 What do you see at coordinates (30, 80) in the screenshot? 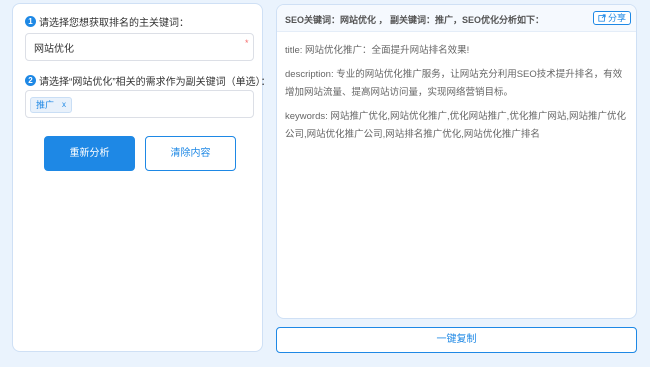
I see `step2-number-badge: 2` at bounding box center [30, 80].